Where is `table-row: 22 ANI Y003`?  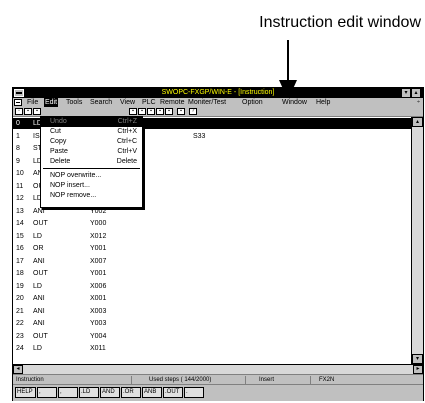 table-row: 22 ANI Y003 is located at coordinates (212, 323).